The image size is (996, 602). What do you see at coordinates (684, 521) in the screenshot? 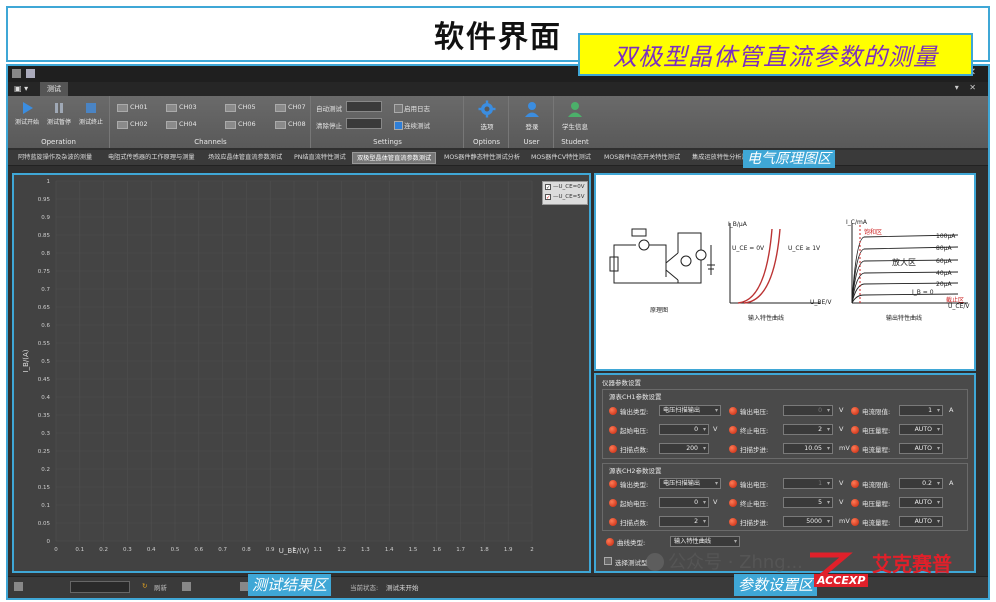
I see `ch2-scan-points-field: 2` at bounding box center [684, 521].